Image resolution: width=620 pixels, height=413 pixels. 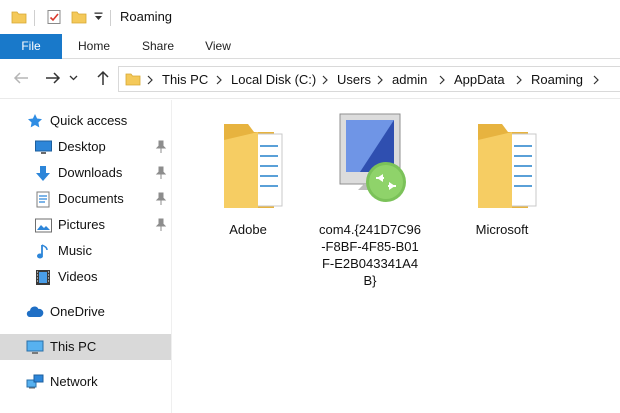 What do you see at coordinates (53, 78) in the screenshot?
I see `forward-button` at bounding box center [53, 78].